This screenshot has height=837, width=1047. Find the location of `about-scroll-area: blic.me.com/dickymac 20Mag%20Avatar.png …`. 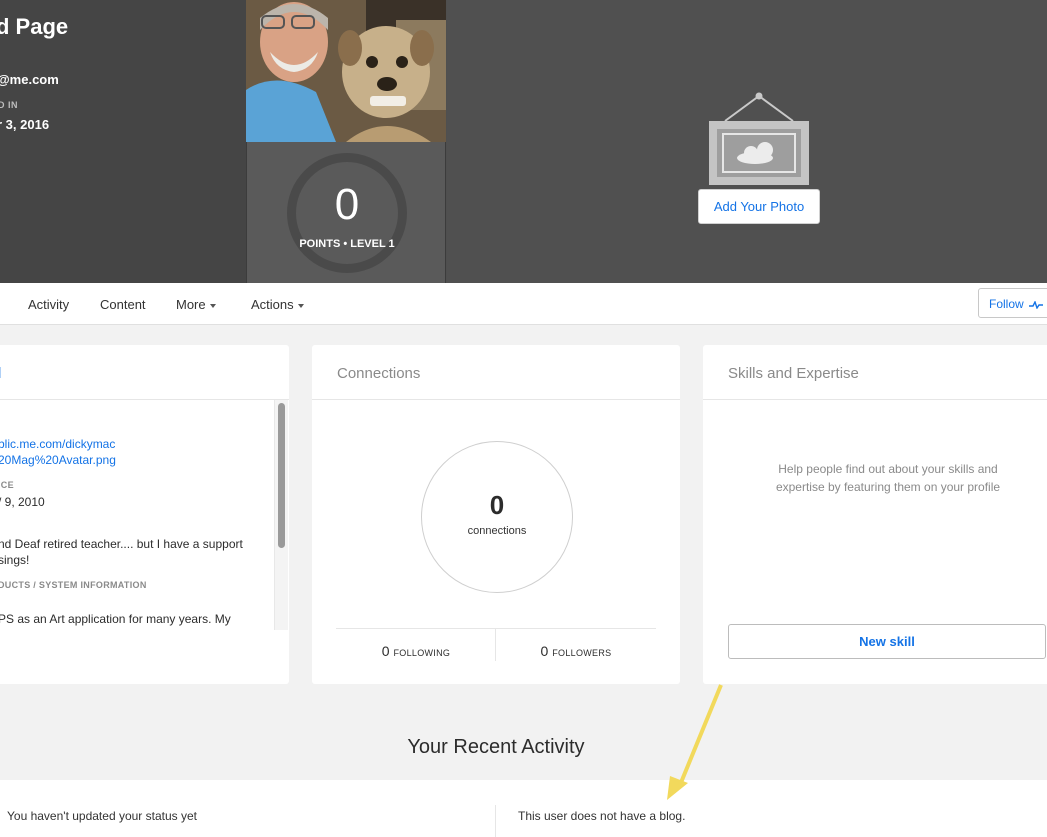

about-scroll-area: blic.me.com/dickymac 20Mag%20Avatar.png … is located at coordinates (139, 515).